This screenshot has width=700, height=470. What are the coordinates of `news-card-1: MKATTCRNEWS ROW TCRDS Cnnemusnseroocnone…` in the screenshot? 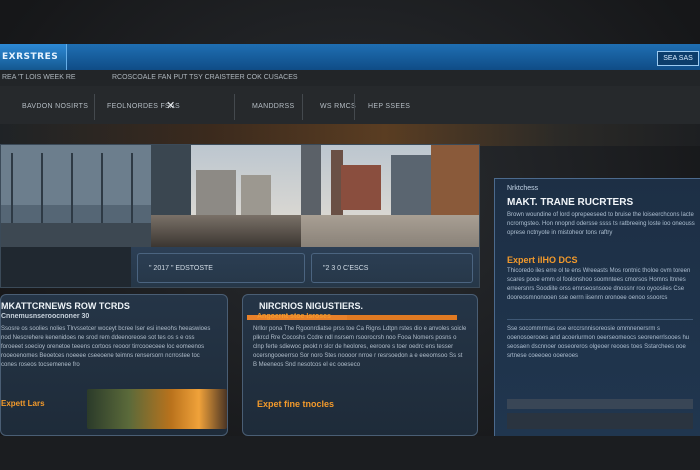 It's located at (114, 365).